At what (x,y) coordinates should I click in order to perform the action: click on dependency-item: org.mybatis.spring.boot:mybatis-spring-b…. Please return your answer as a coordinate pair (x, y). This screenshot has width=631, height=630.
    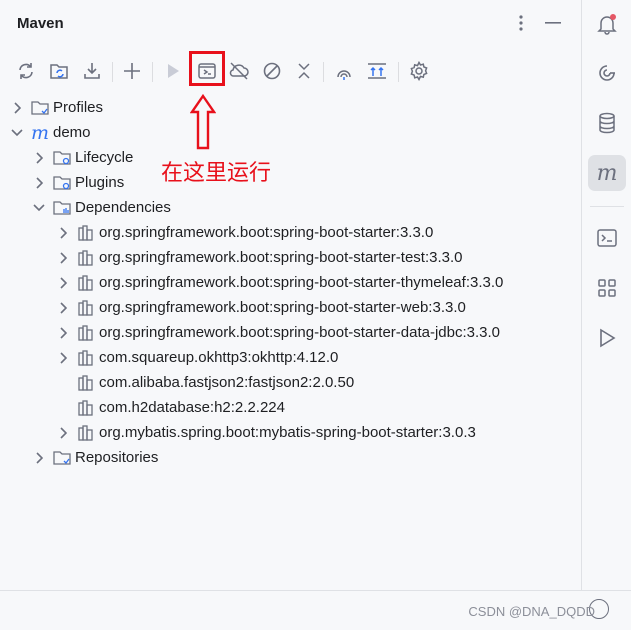
    Looking at the image, I should click on (266, 432).